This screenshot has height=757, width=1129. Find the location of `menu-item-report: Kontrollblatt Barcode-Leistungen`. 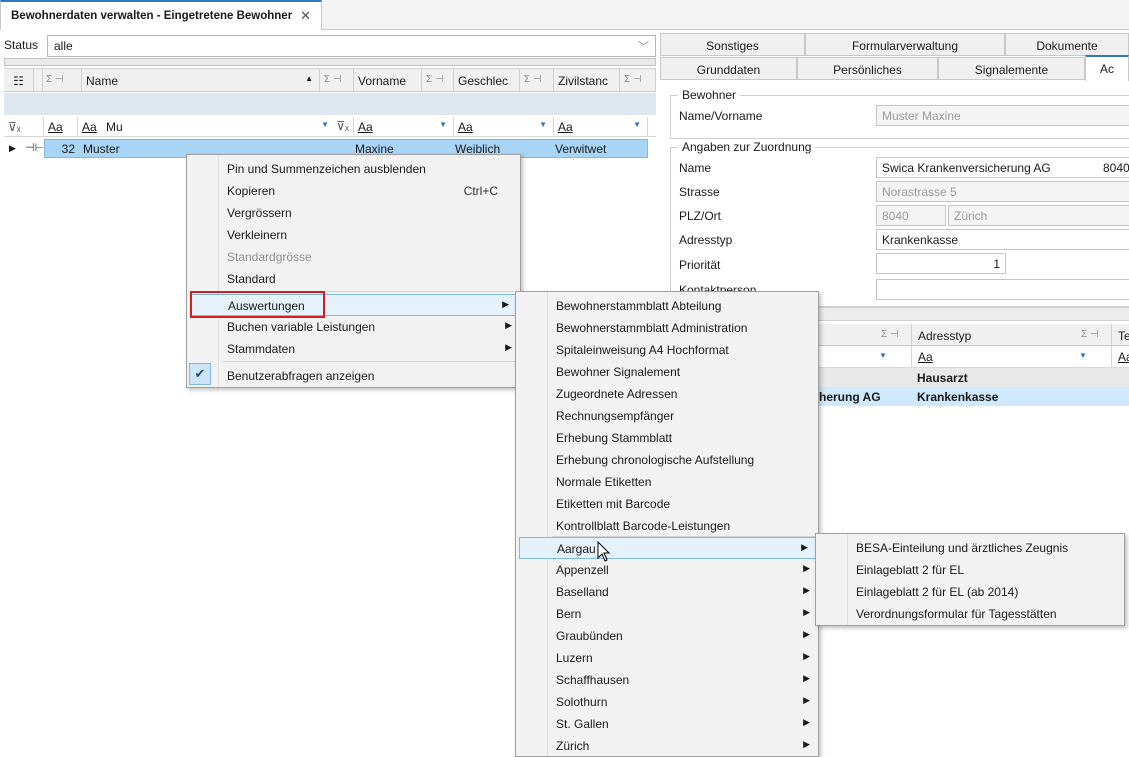

menu-item-report: Kontrollblatt Barcode-Leistungen is located at coordinates (623, 526).